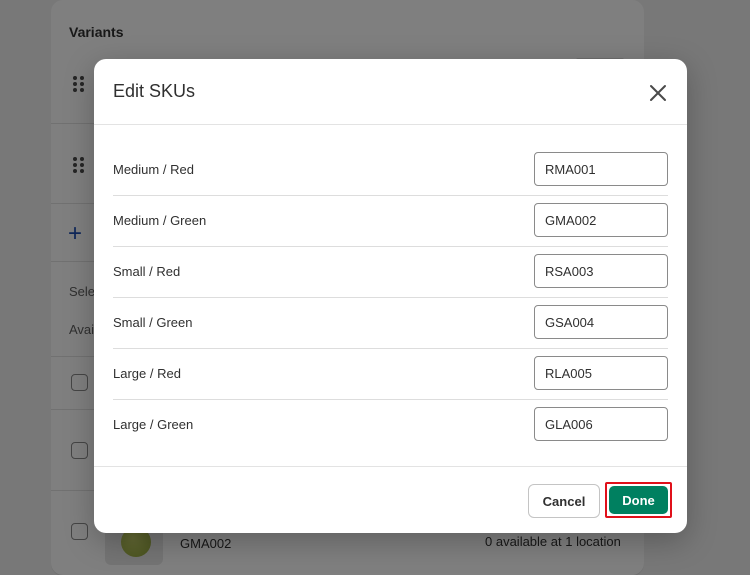 Image resolution: width=750 pixels, height=575 pixels. I want to click on modal-header: Edit SKUs, so click(390, 92).